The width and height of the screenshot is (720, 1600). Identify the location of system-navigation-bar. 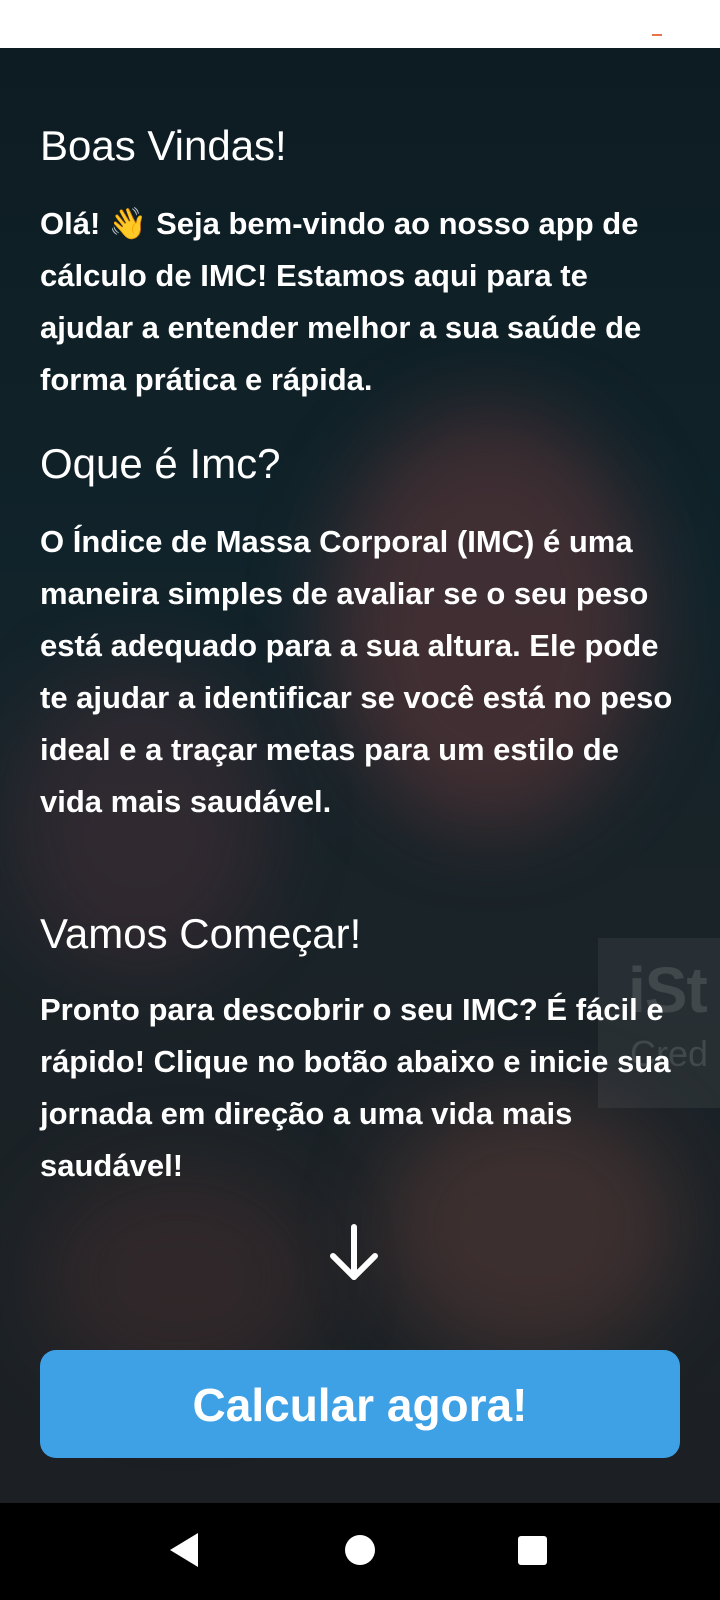
(360, 1551).